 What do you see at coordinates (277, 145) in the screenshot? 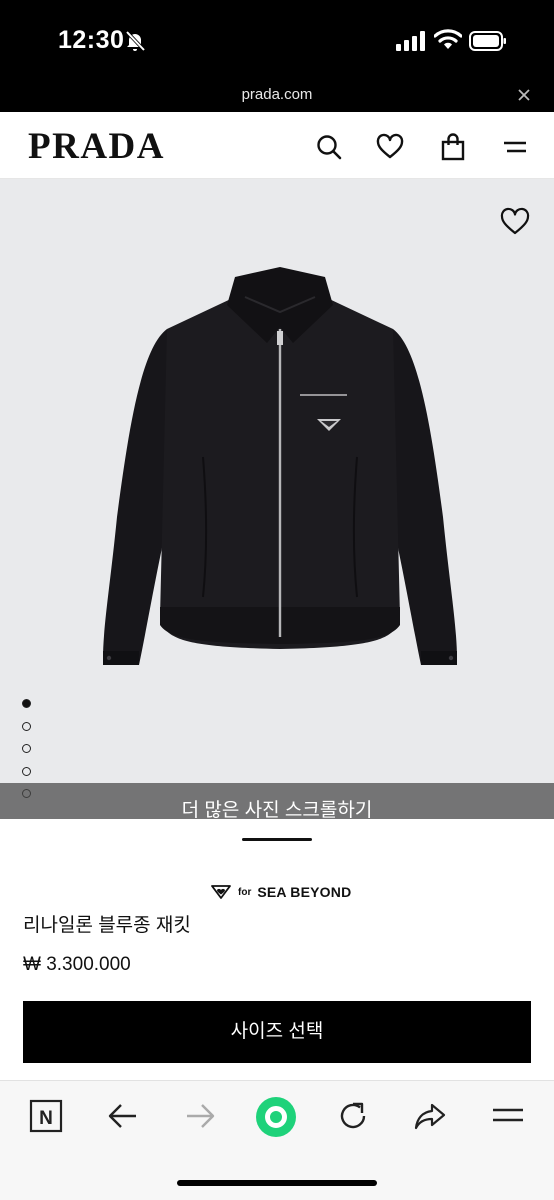
I see `site-header: PRADA` at bounding box center [277, 145].